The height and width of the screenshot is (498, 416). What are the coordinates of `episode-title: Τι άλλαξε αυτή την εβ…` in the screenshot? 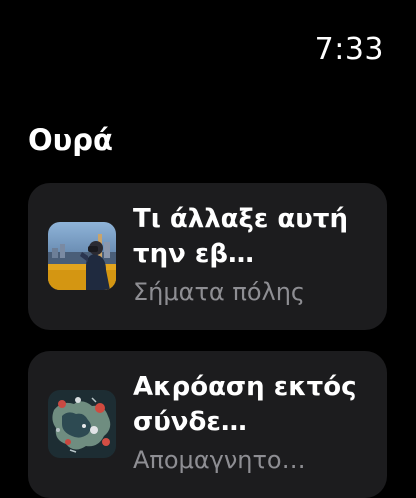 It's located at (240, 236).